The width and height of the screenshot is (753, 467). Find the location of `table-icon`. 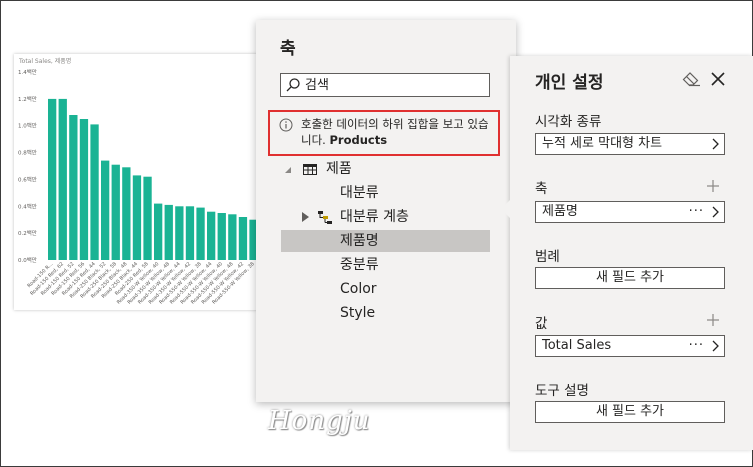

table-icon is located at coordinates (310, 169).